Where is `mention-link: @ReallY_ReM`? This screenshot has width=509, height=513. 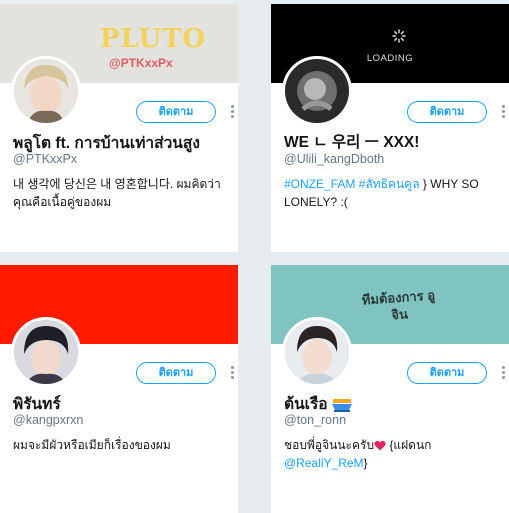
mention-link: @ReallY_ReM is located at coordinates (324, 463).